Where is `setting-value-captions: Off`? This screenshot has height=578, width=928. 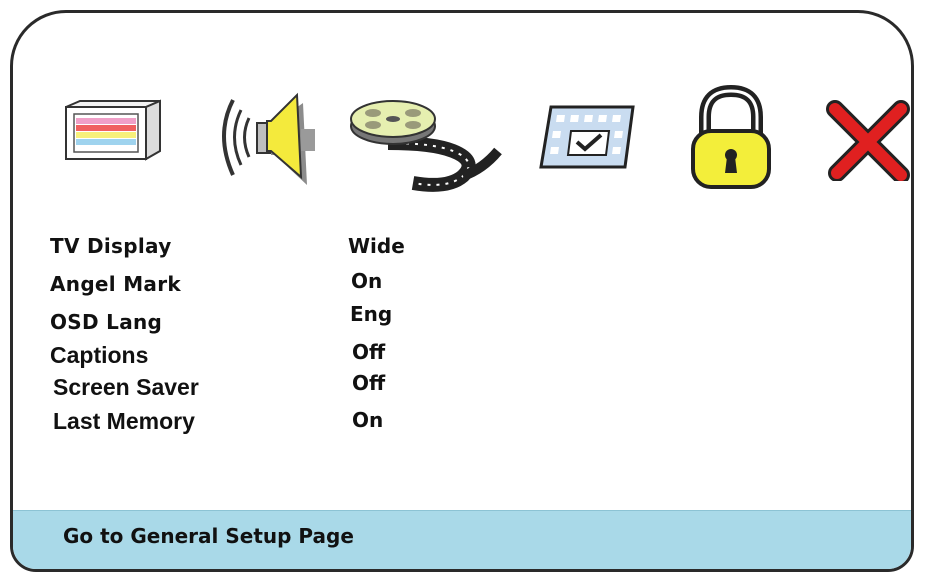 setting-value-captions: Off is located at coordinates (368, 352).